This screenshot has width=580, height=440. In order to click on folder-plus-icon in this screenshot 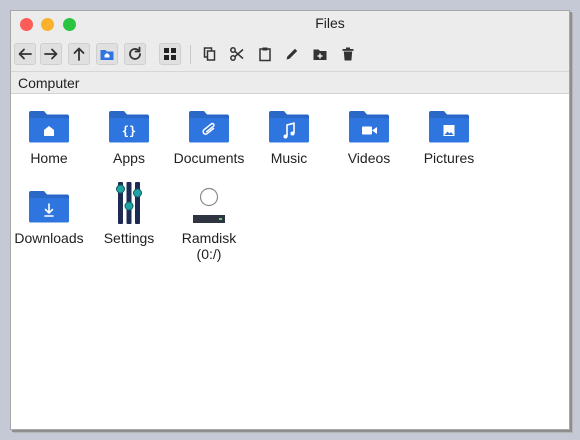, I will do `click(320, 54)`.